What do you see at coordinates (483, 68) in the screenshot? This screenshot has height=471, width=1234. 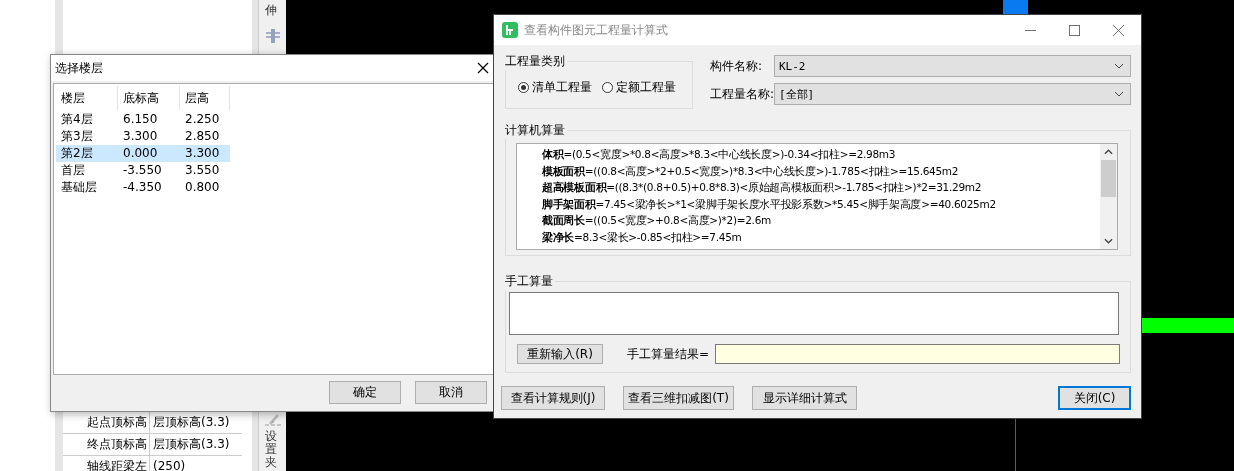 I see `close-icon` at bounding box center [483, 68].